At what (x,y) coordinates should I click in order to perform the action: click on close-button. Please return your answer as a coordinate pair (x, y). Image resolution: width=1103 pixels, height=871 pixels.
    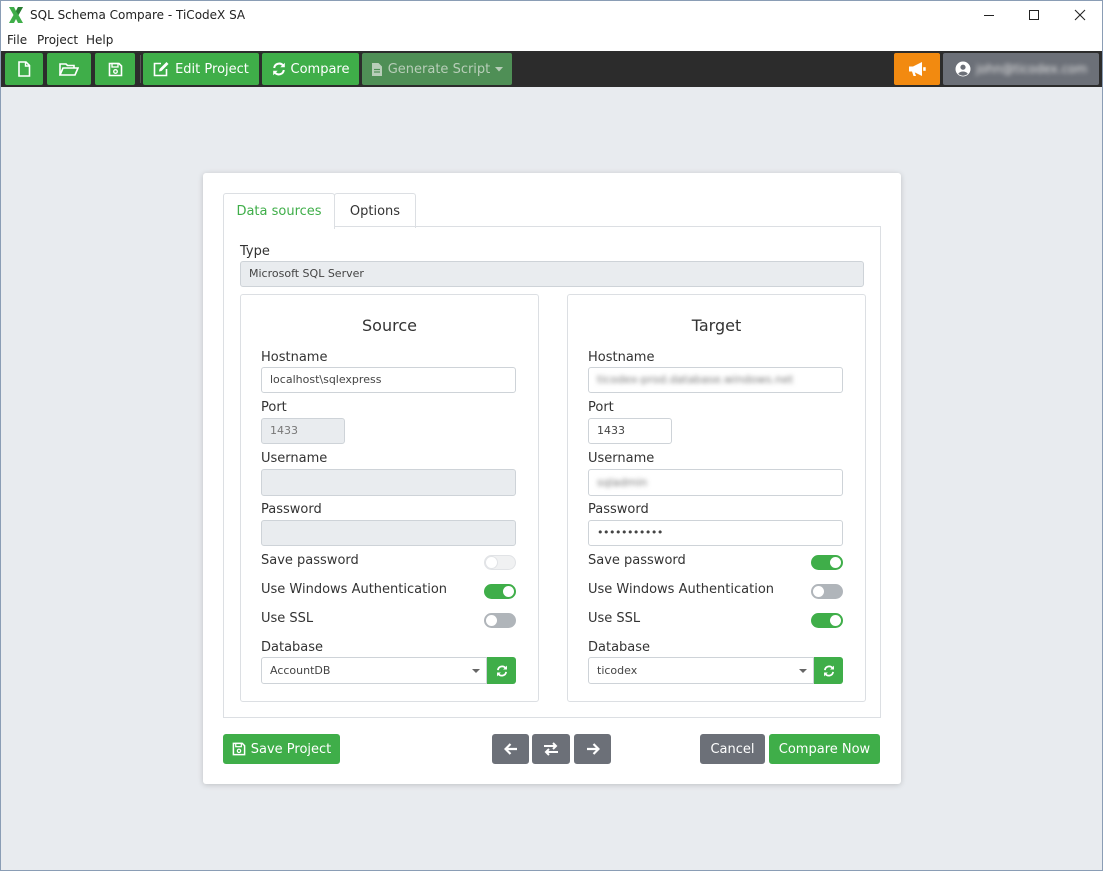
    Looking at the image, I should click on (1080, 15).